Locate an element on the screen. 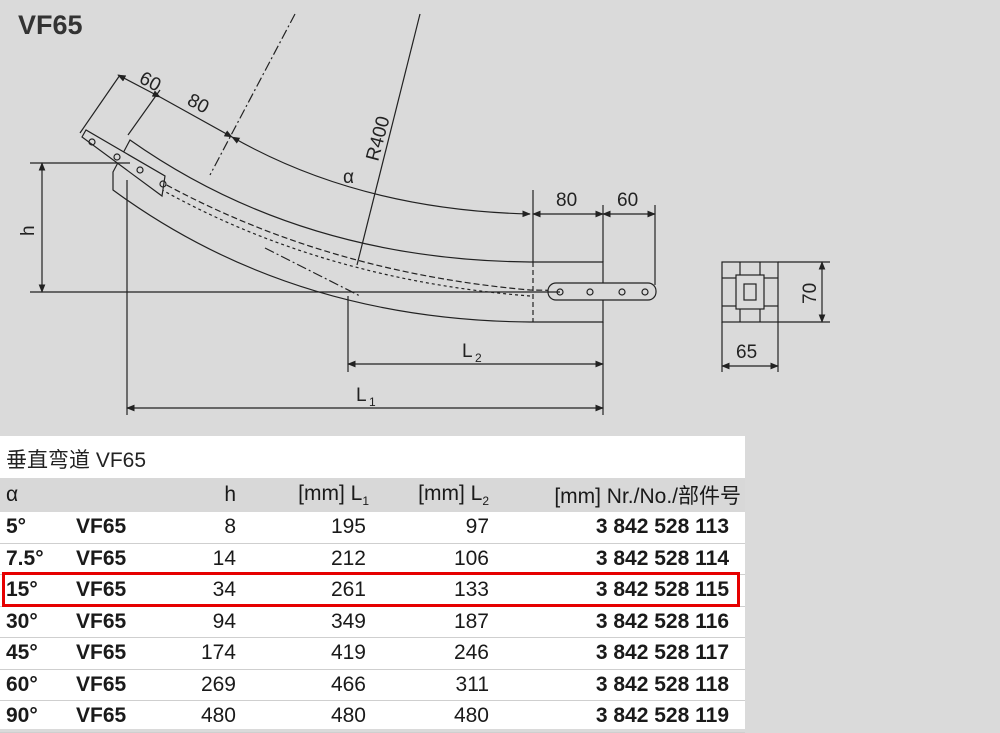  header-l1: [mm] L1 is located at coordinates (302, 495).